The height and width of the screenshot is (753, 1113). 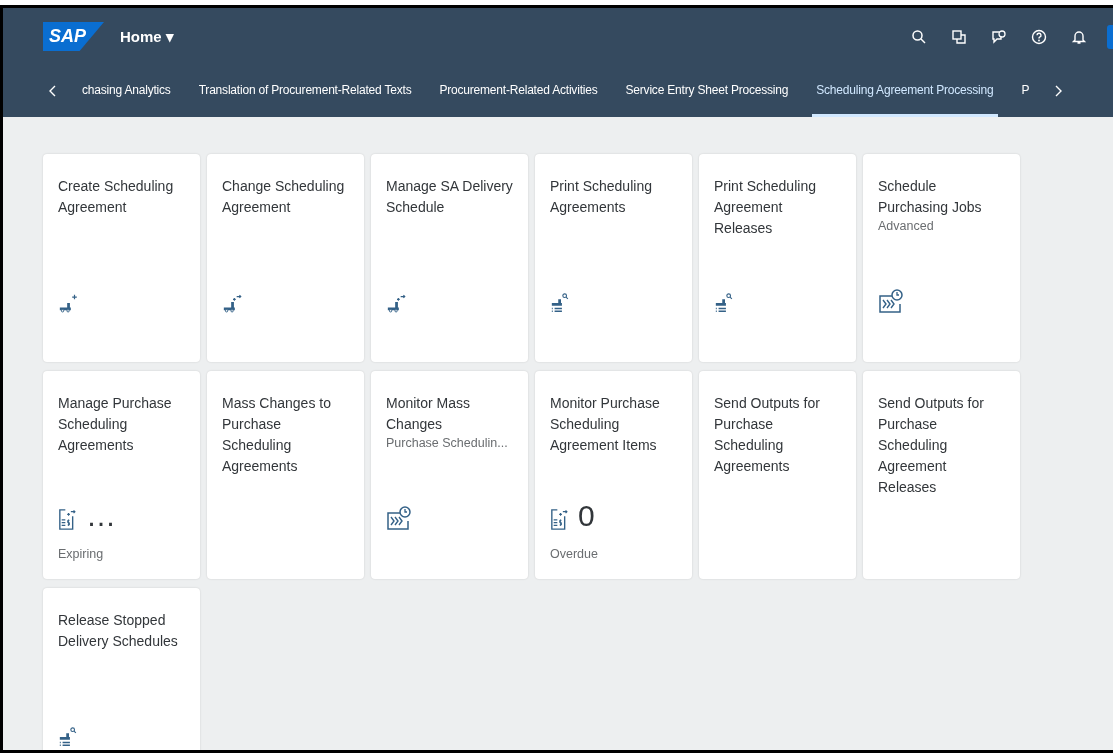 What do you see at coordinates (605, 424) in the screenshot?
I see `tile-title: Monitor Purchase Scheduling Agreement Items` at bounding box center [605, 424].